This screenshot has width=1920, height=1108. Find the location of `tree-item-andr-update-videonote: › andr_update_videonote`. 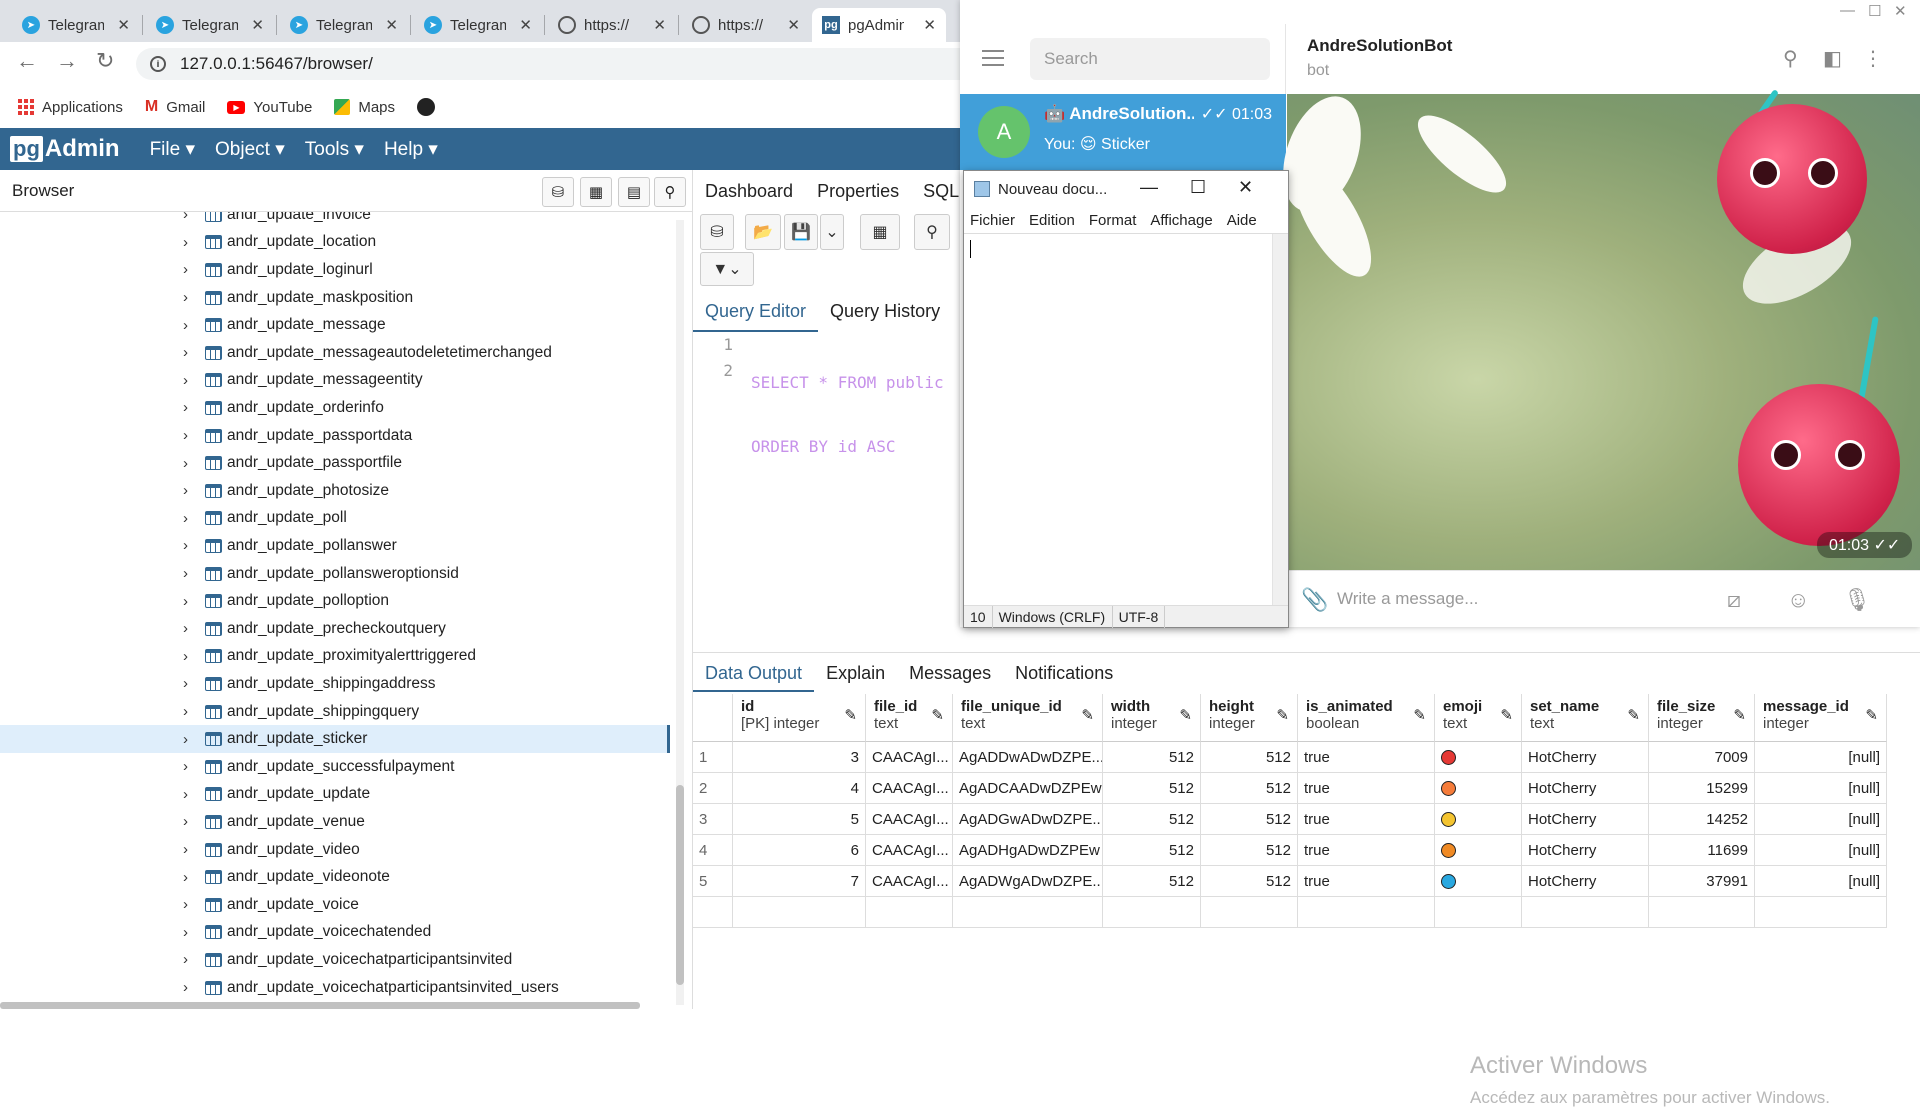

tree-item-andr-update-videonote: › andr_update_videonote is located at coordinates (335, 877).